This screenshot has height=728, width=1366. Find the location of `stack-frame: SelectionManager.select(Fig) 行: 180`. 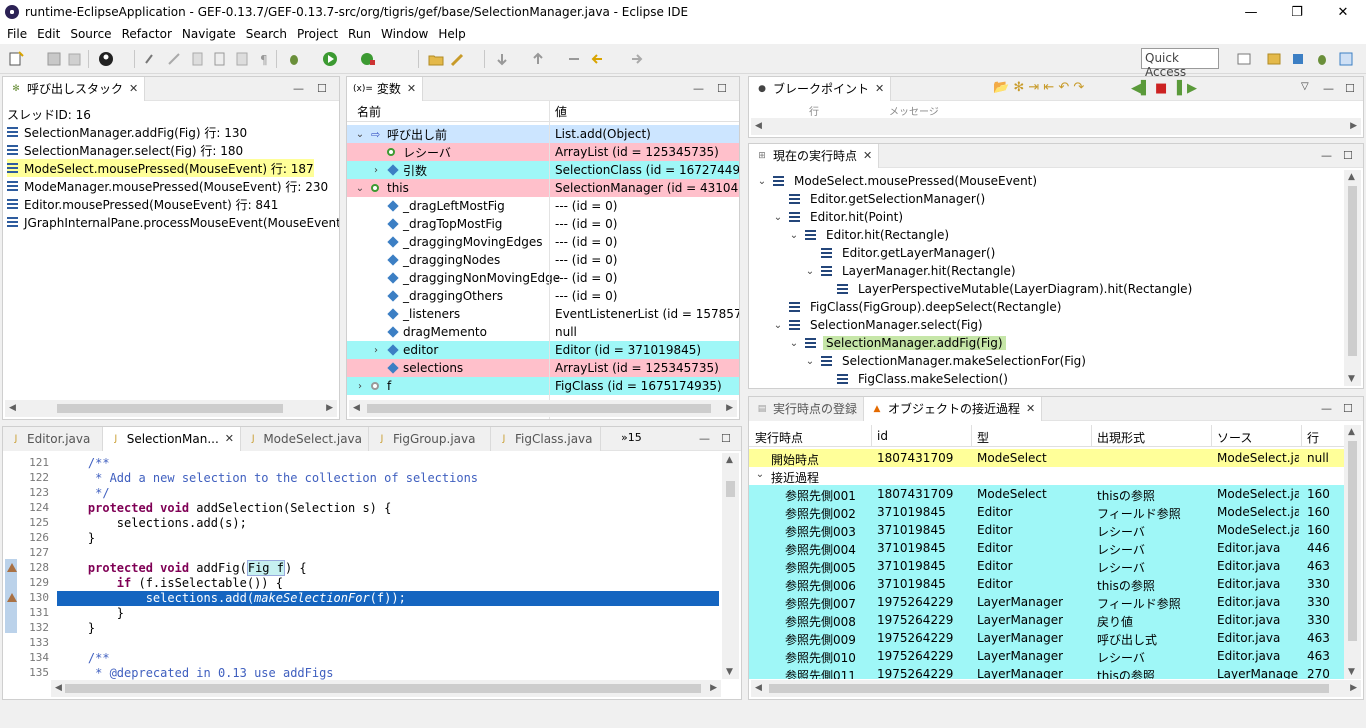

stack-frame: SelectionManager.select(Fig) 行: 180 is located at coordinates (125, 150).